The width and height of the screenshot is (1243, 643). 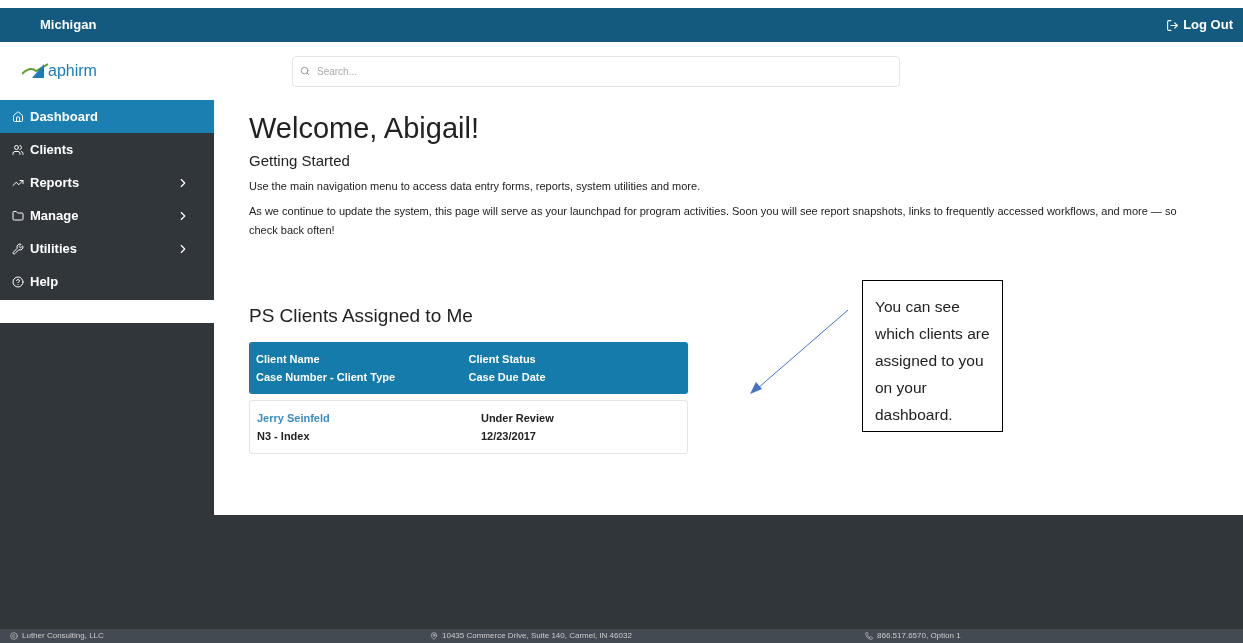 What do you see at coordinates (107, 149) in the screenshot?
I see `sidebar-item: Clients` at bounding box center [107, 149].